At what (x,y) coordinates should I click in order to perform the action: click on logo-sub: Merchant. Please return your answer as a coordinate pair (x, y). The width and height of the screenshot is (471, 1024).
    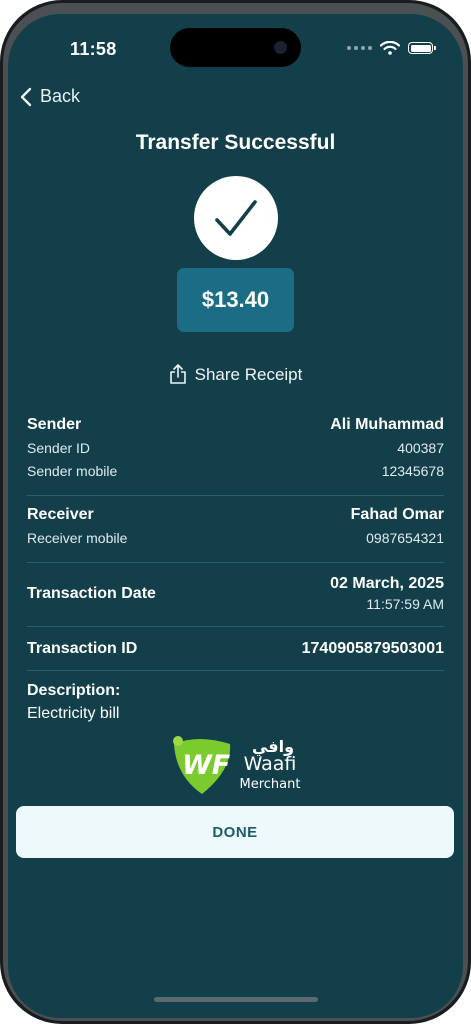
    Looking at the image, I should click on (270, 784).